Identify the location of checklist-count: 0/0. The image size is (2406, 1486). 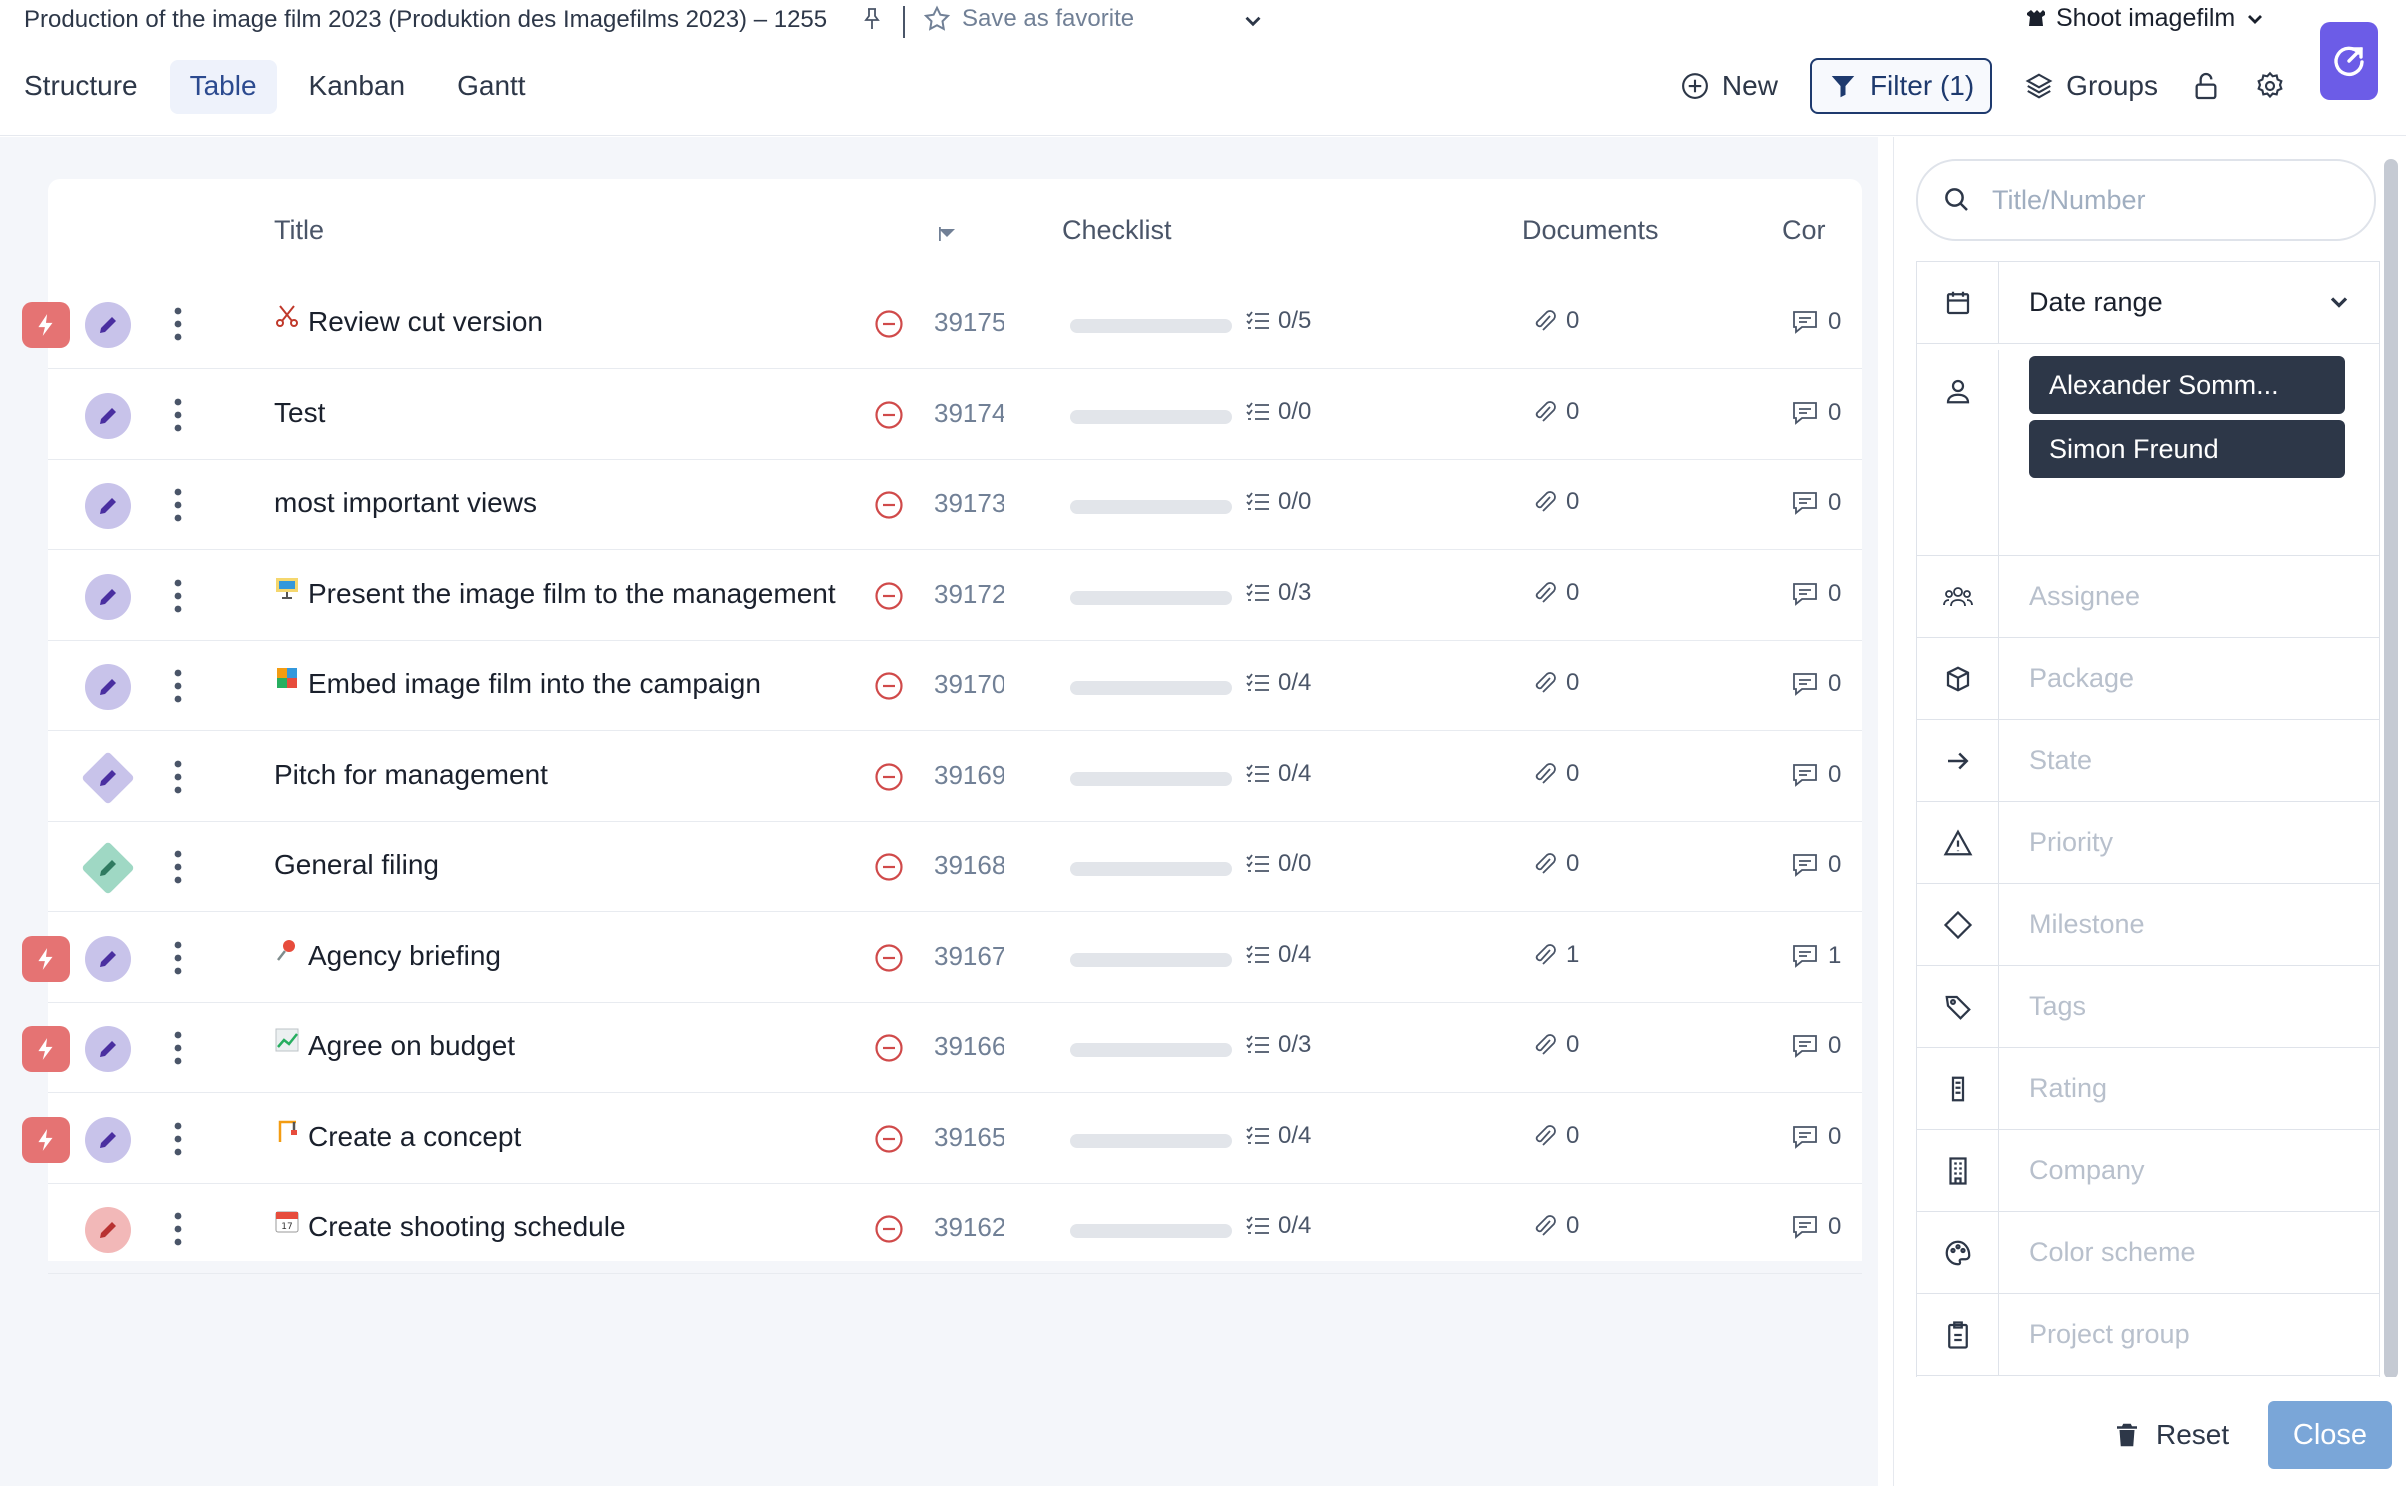
(1277, 502).